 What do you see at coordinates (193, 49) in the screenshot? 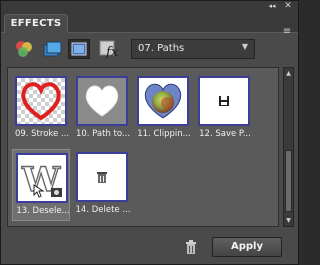
I see `category-dropdown: 07. Paths ▼` at bounding box center [193, 49].